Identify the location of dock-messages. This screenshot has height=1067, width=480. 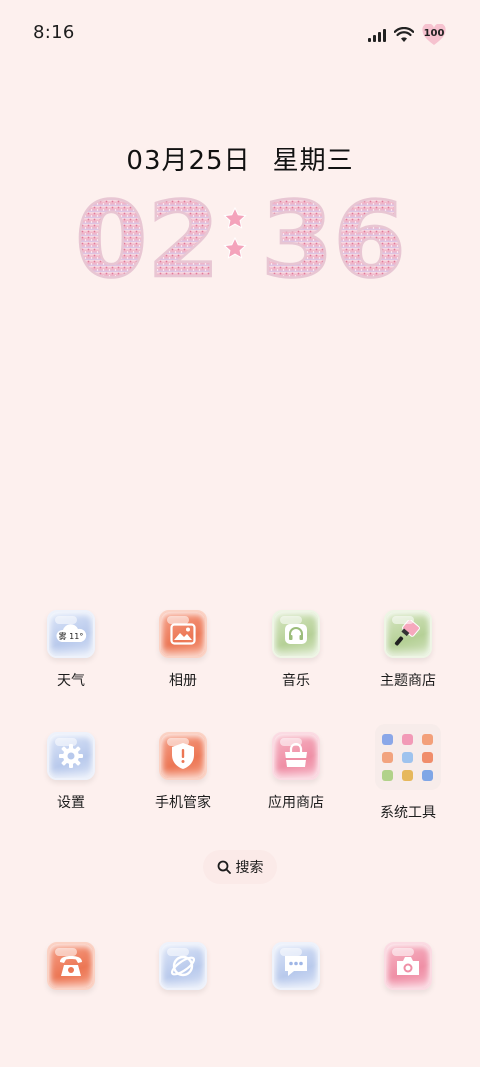
(296, 966).